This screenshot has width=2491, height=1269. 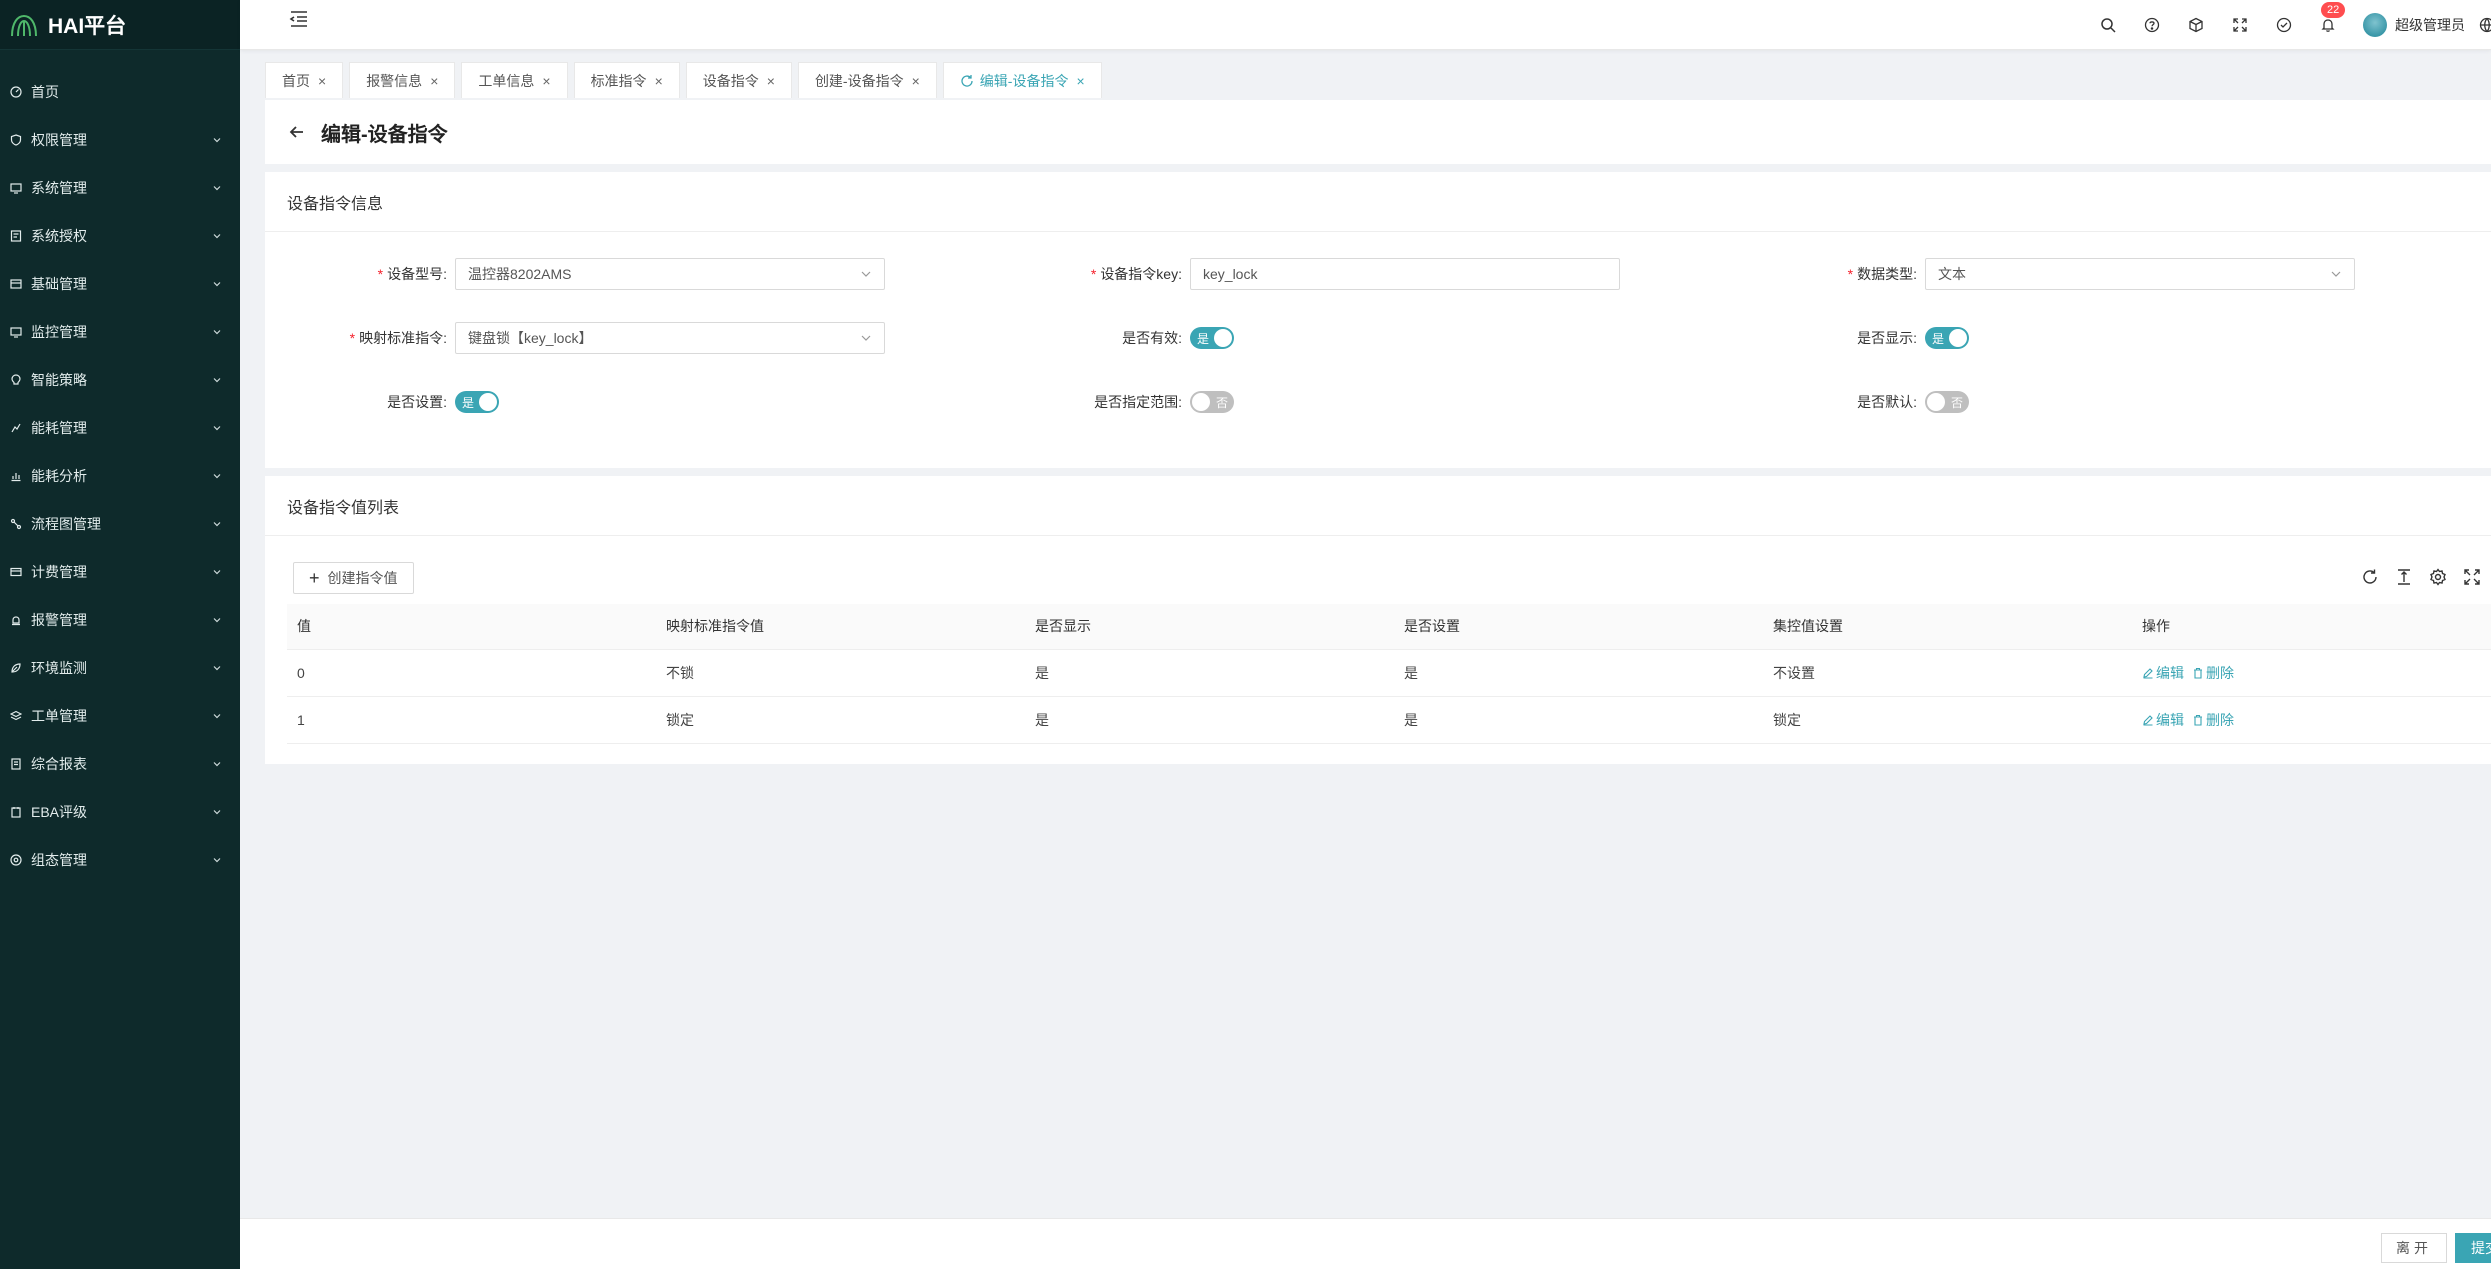 I want to click on leaf-icon, so click(x=16, y=668).